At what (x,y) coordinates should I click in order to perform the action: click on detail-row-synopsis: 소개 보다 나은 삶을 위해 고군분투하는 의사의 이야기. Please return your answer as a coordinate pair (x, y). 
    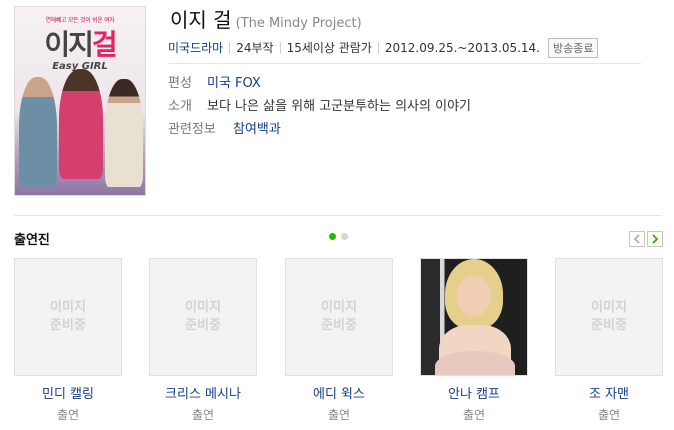
    Looking at the image, I should click on (319, 104).